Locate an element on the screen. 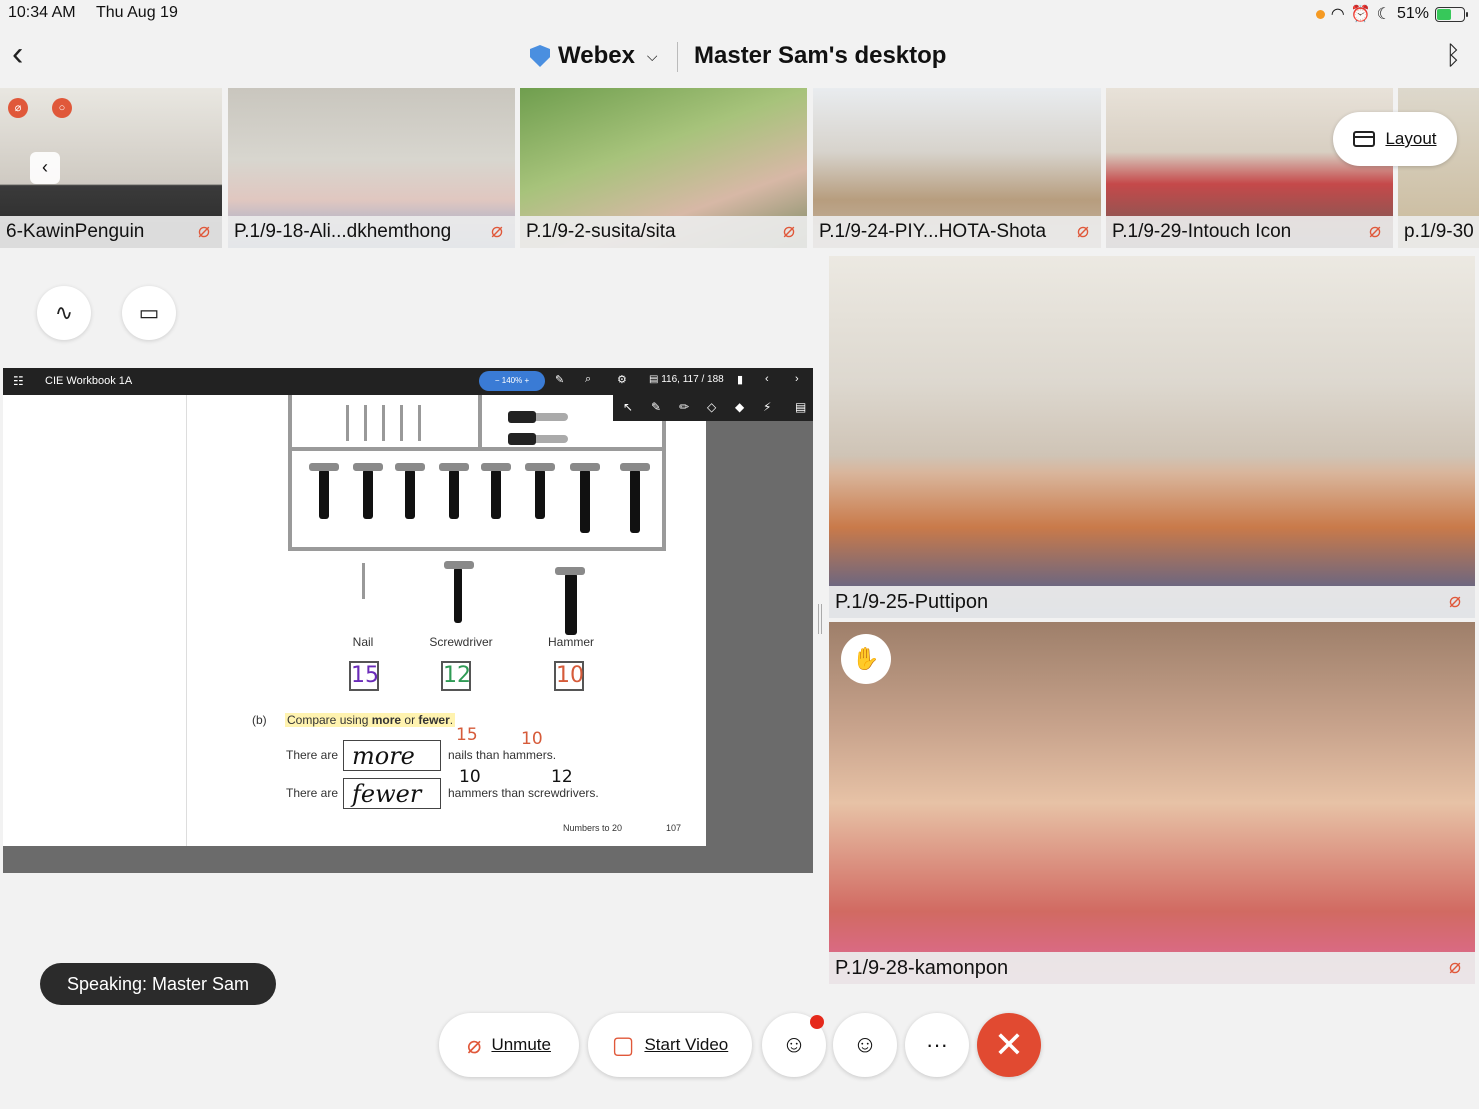 The image size is (1479, 1109). part-label: (b) is located at coordinates (259, 720).